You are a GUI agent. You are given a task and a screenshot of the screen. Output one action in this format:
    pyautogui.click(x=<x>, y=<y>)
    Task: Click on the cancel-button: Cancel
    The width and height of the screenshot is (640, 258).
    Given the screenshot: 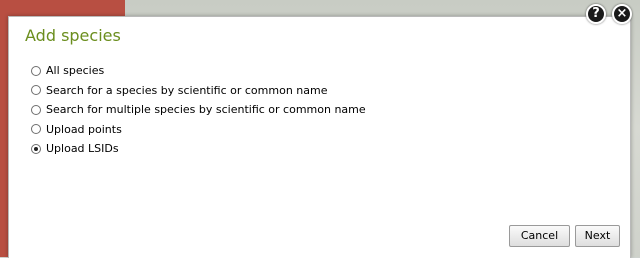 What is the action you would take?
    pyautogui.click(x=539, y=236)
    